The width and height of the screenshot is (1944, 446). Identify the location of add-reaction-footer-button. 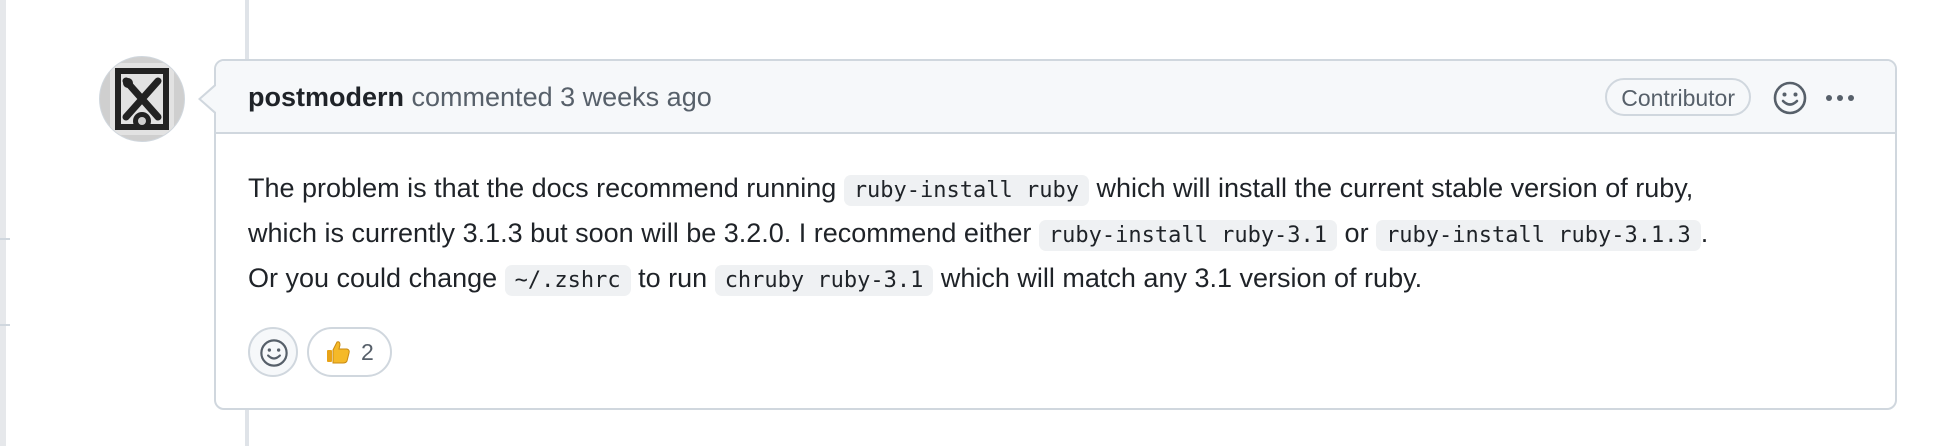
(273, 352).